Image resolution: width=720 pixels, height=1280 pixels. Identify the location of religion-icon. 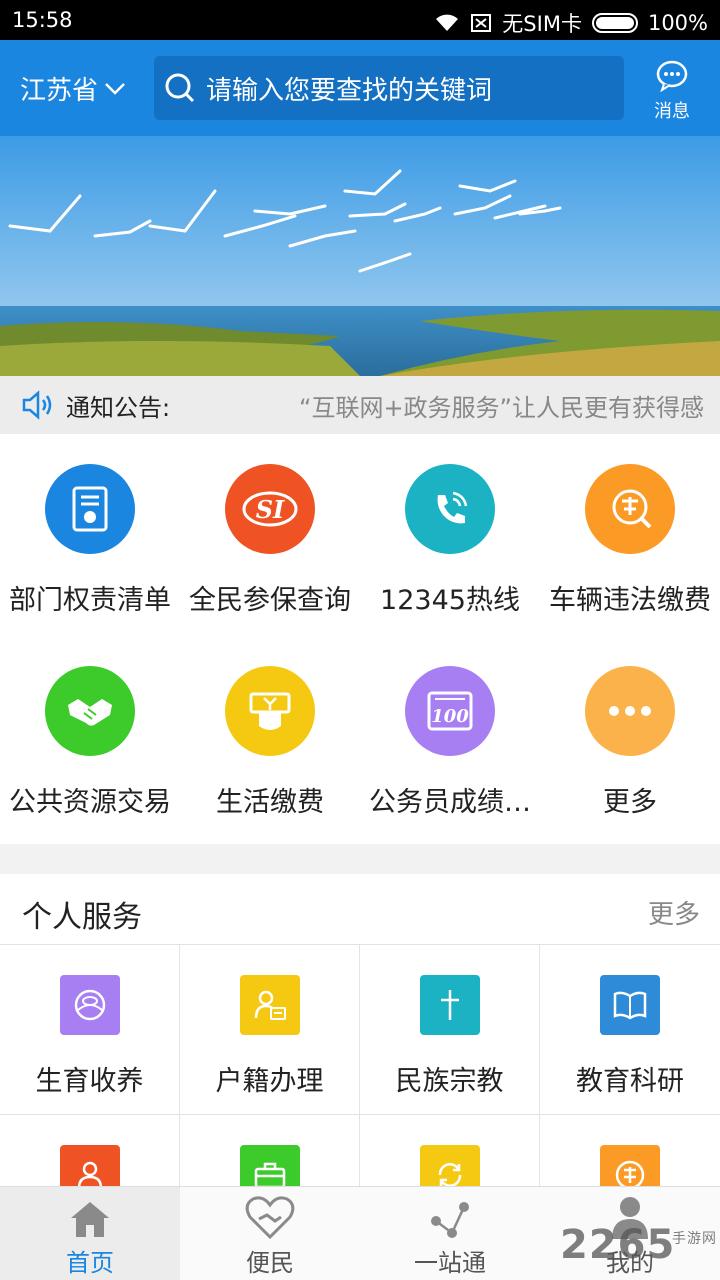
(449, 1005).